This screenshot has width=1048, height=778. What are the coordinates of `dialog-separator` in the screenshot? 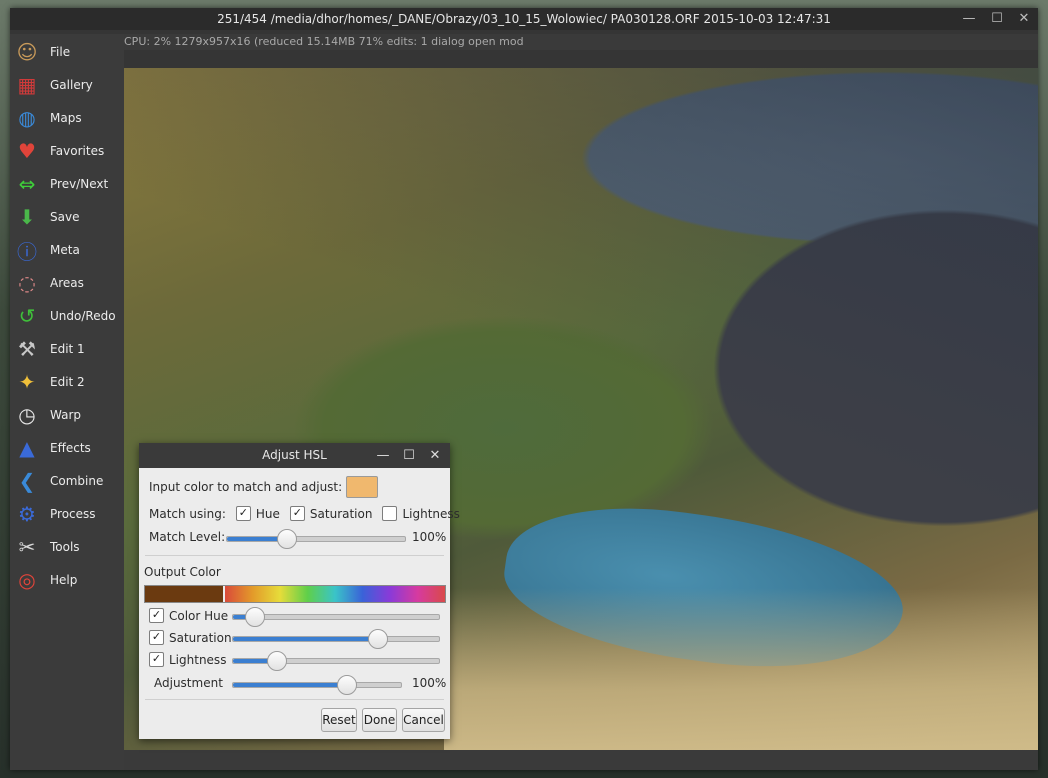 It's located at (294, 555).